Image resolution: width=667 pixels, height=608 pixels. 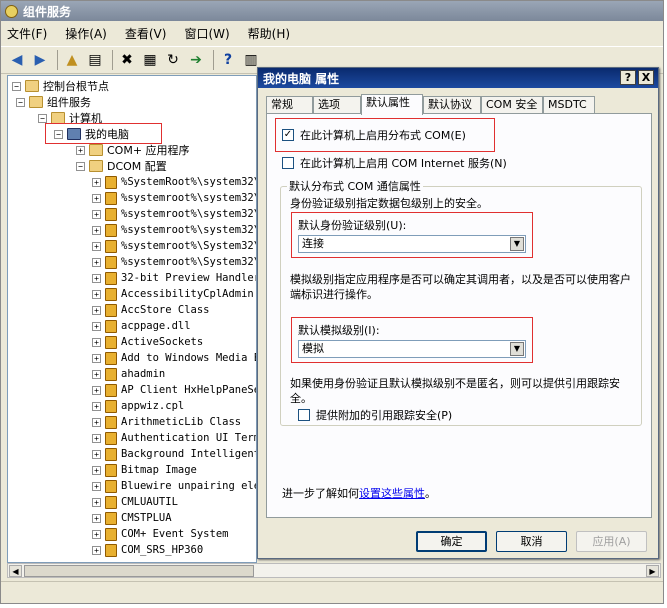 What do you see at coordinates (150, 60) in the screenshot?
I see `properties-icon: ▦` at bounding box center [150, 60].